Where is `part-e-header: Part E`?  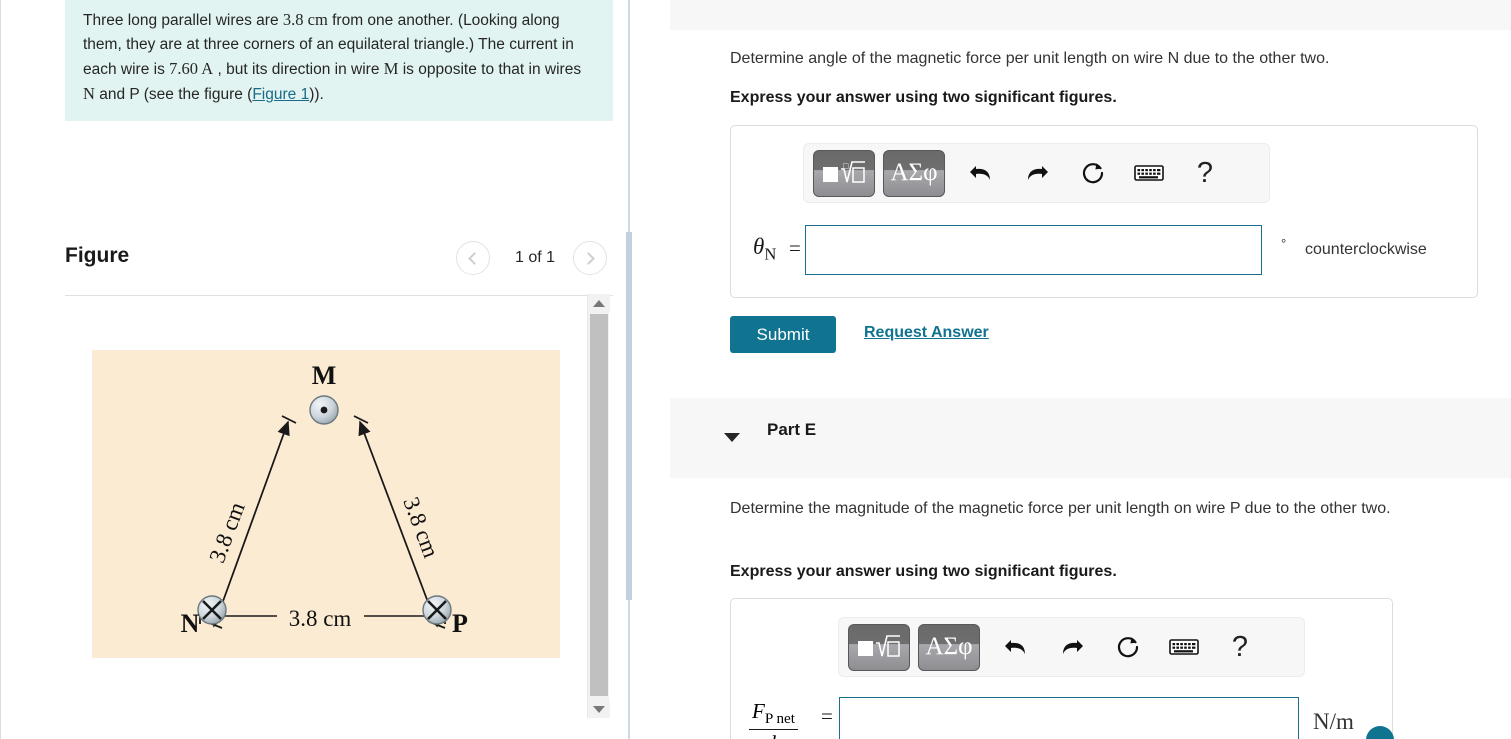
part-e-header: Part E is located at coordinates (1090, 438).